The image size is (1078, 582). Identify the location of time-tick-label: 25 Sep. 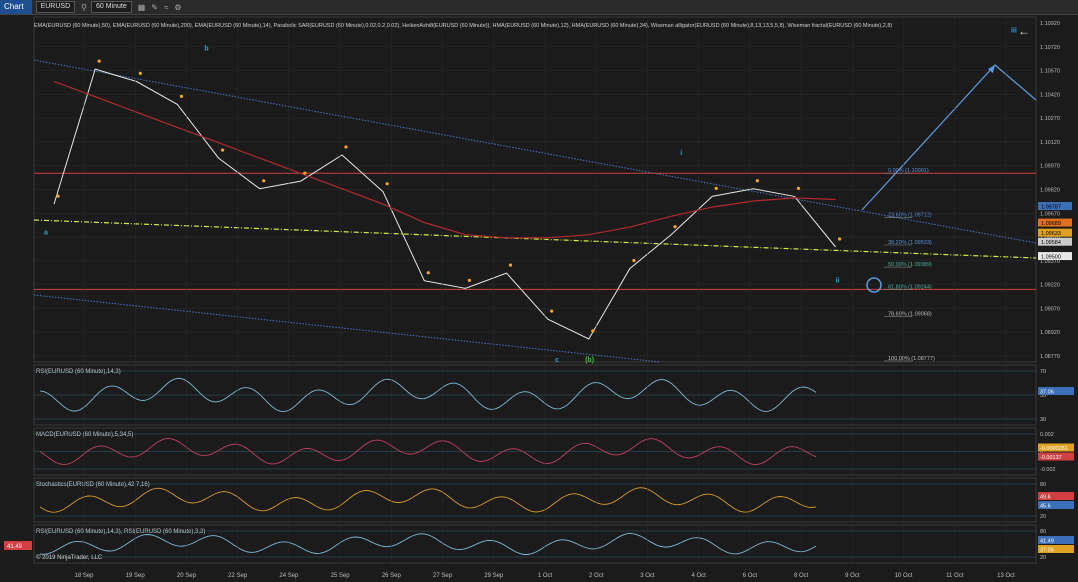
(341, 576).